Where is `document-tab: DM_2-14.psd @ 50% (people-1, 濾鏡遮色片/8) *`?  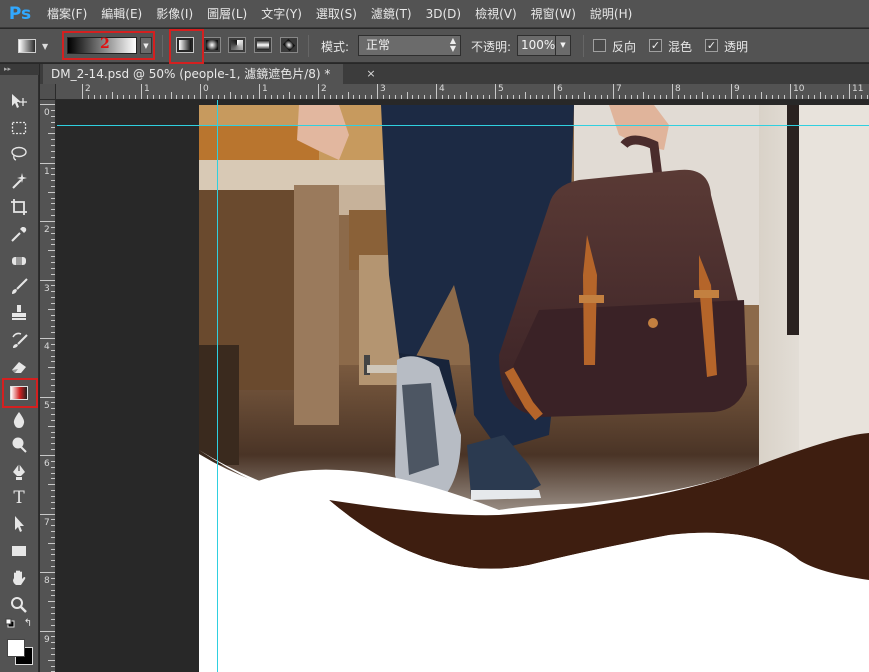 document-tab: DM_2-14.psd @ 50% (people-1, 濾鏡遮色片/8) * is located at coordinates (193, 74).